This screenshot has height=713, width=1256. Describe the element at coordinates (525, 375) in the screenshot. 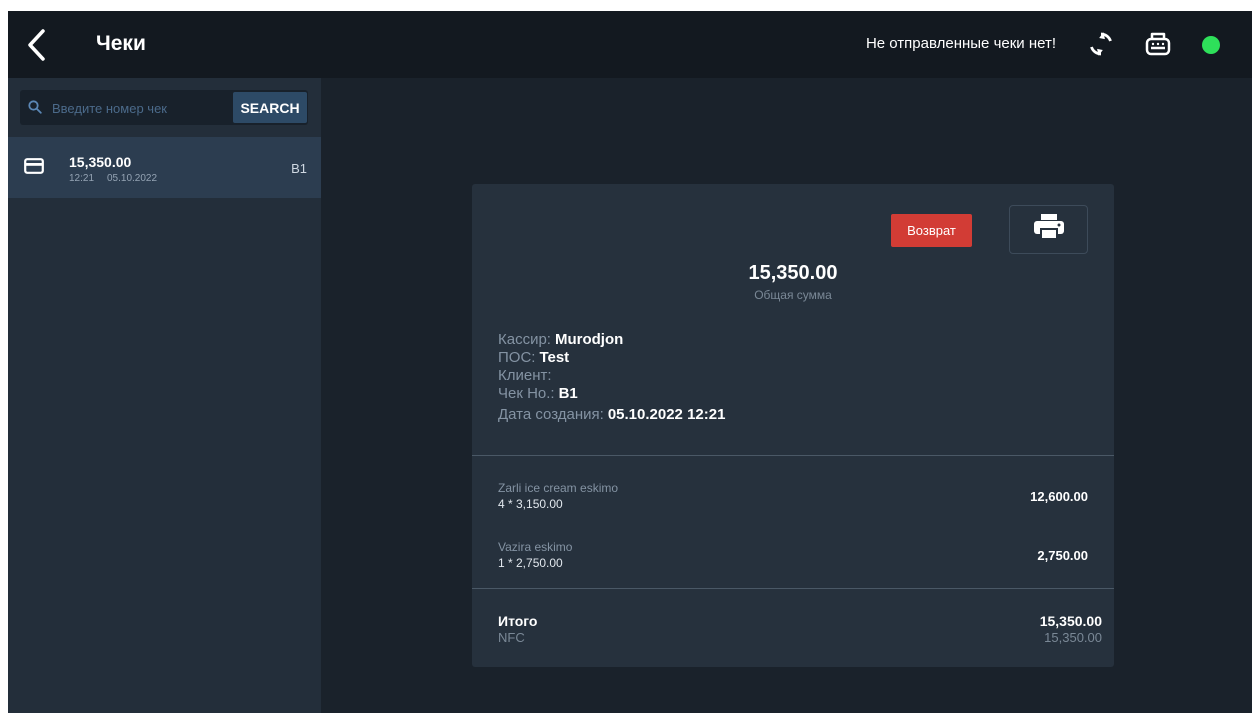

I see `info-row-client: Клиент:` at that location.